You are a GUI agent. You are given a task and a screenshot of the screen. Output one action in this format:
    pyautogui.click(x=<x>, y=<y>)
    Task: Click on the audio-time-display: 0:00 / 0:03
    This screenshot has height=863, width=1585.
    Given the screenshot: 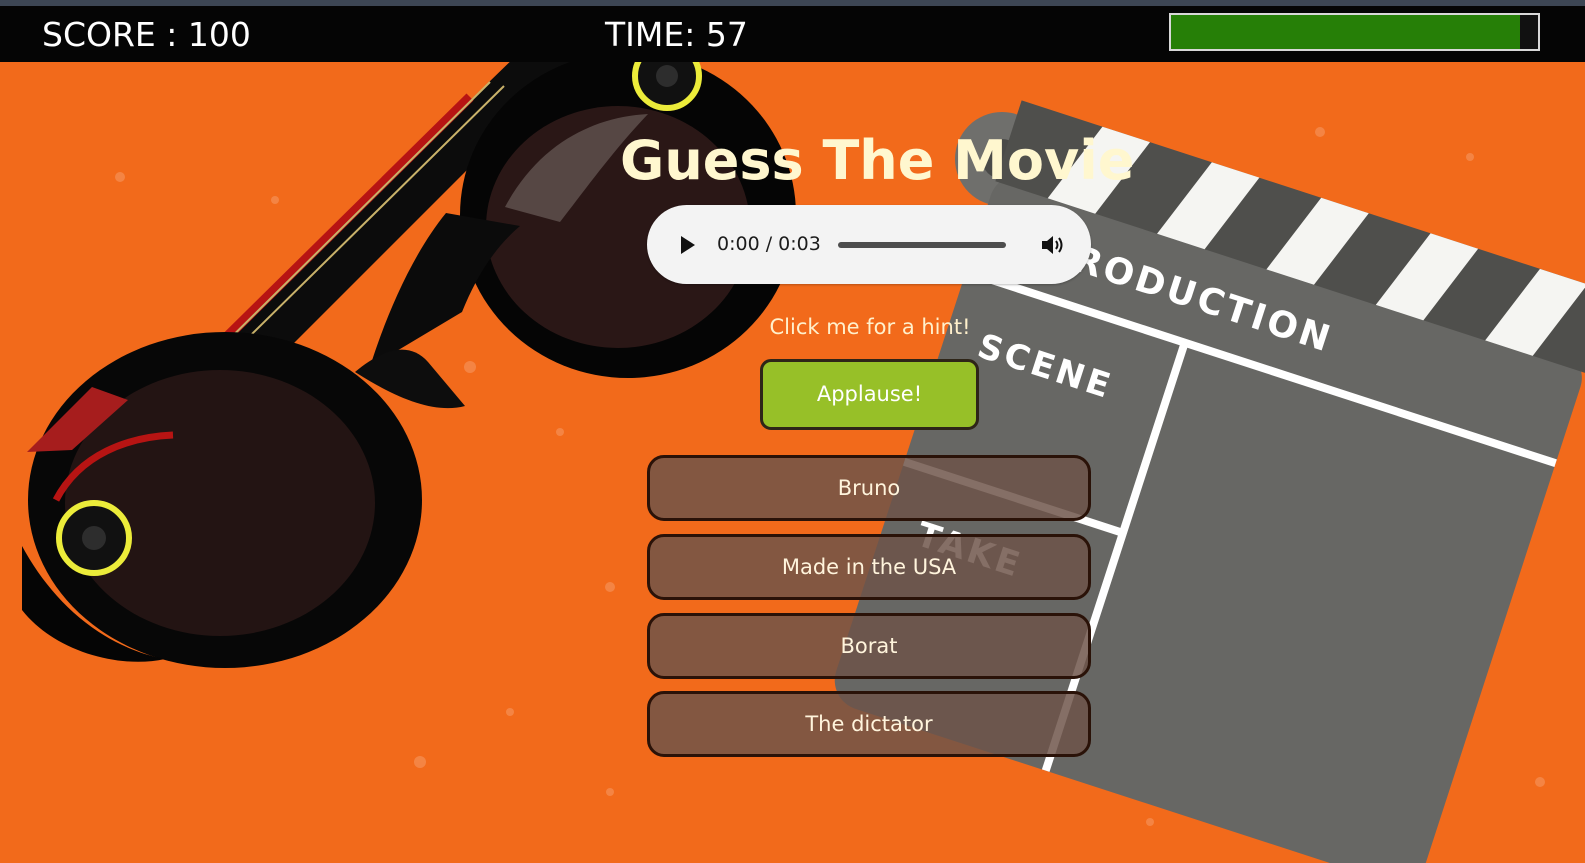 What is the action you would take?
    pyautogui.click(x=769, y=244)
    